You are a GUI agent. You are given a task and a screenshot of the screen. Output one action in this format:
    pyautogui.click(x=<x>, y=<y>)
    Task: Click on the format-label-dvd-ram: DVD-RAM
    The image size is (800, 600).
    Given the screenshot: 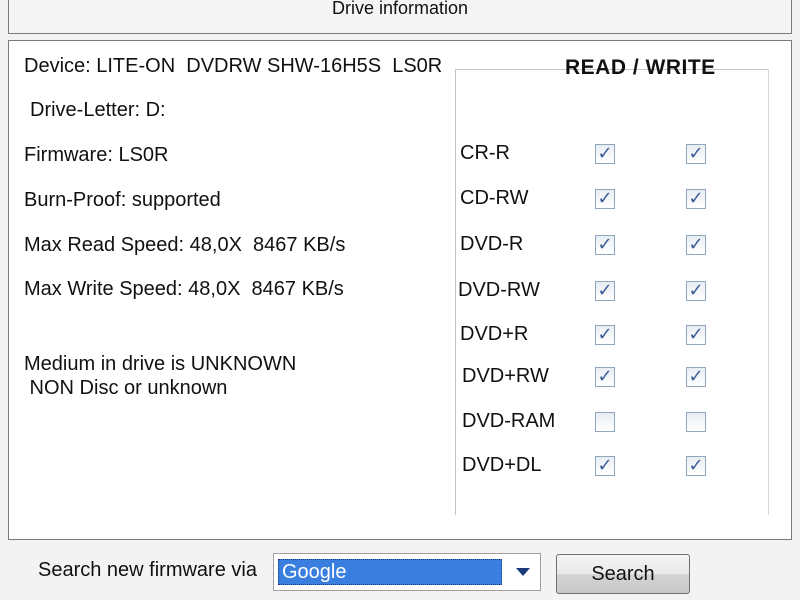 What is the action you would take?
    pyautogui.click(x=509, y=421)
    